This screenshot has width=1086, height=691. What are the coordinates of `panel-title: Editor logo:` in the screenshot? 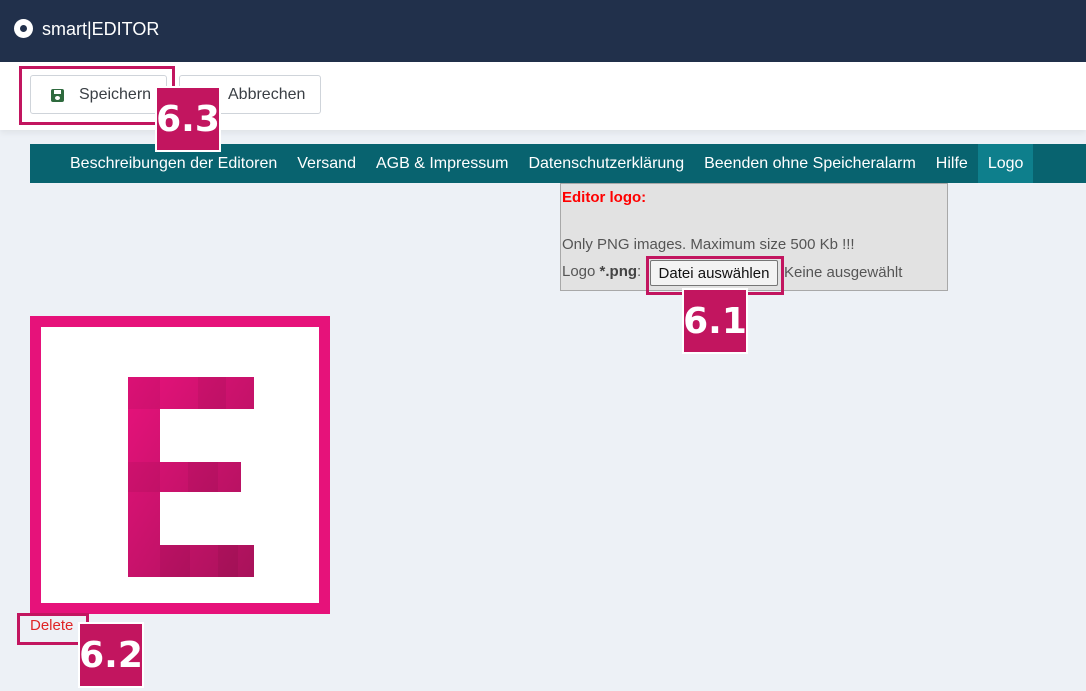 It's located at (604, 197).